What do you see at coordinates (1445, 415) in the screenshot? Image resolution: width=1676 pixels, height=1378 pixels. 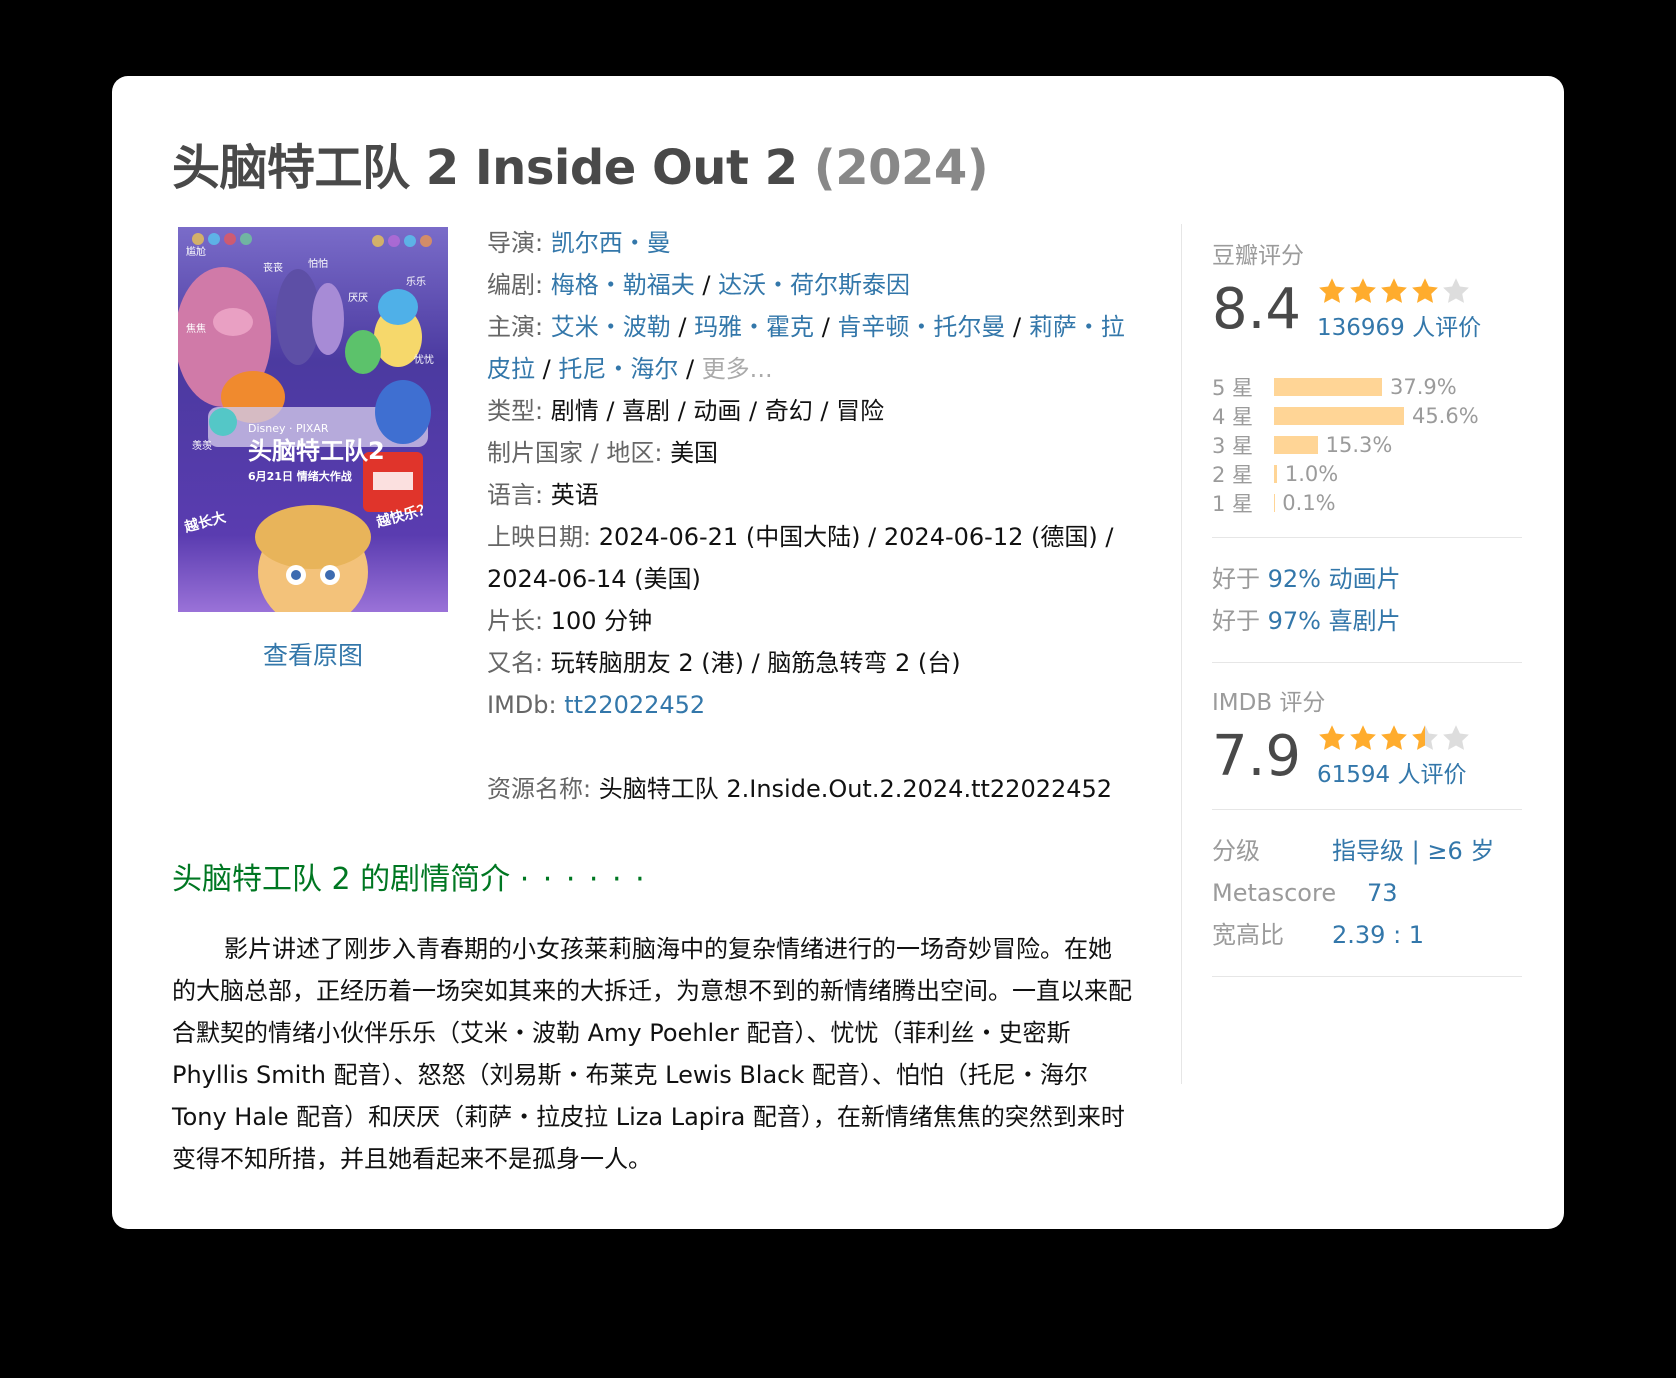 I see `rating-percent: 45.6%` at bounding box center [1445, 415].